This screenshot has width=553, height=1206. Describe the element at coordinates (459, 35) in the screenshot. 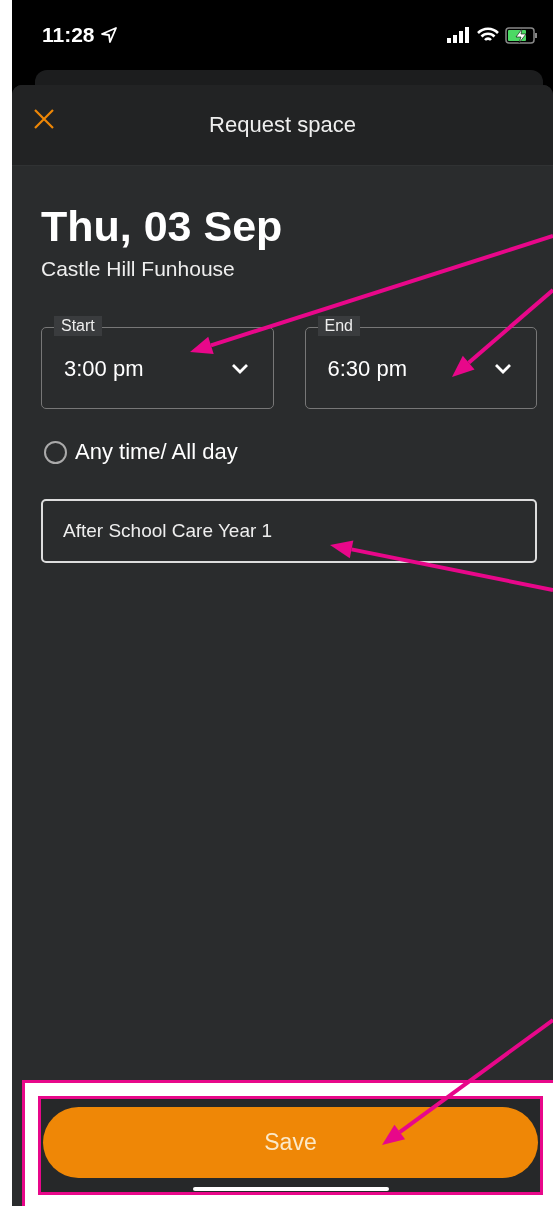

I see `signal-icon` at that location.